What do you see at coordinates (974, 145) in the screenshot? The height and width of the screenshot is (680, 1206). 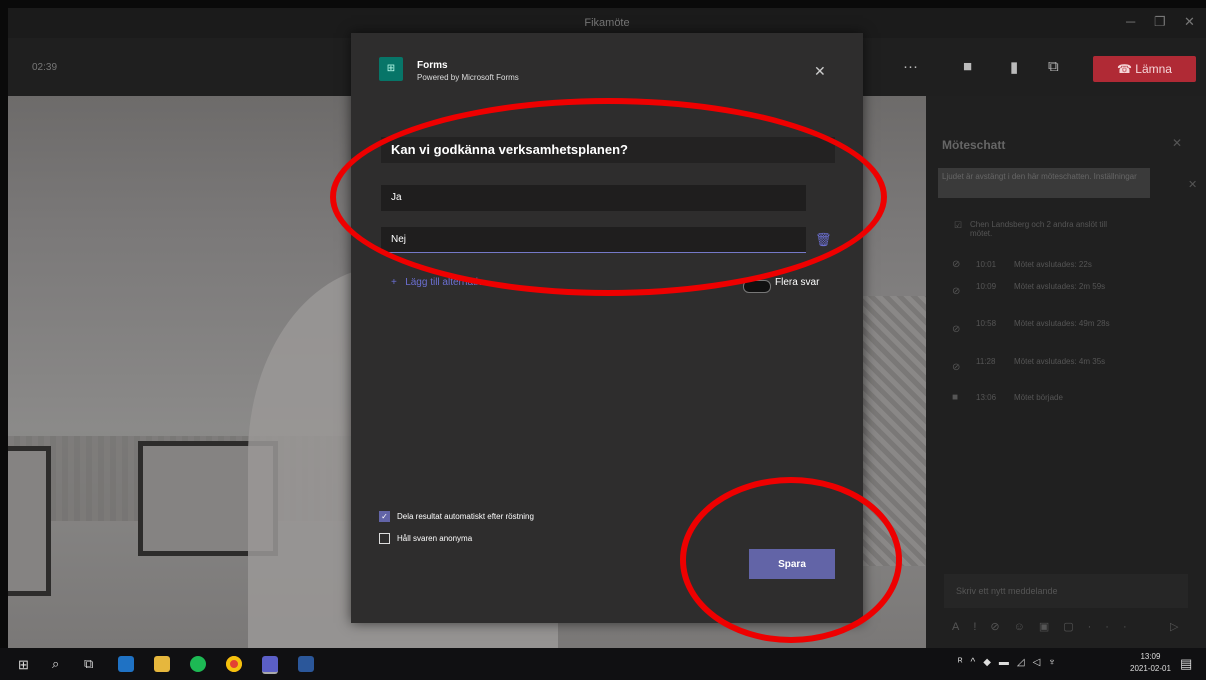 I see `chat-title: Möteschatt` at bounding box center [974, 145].